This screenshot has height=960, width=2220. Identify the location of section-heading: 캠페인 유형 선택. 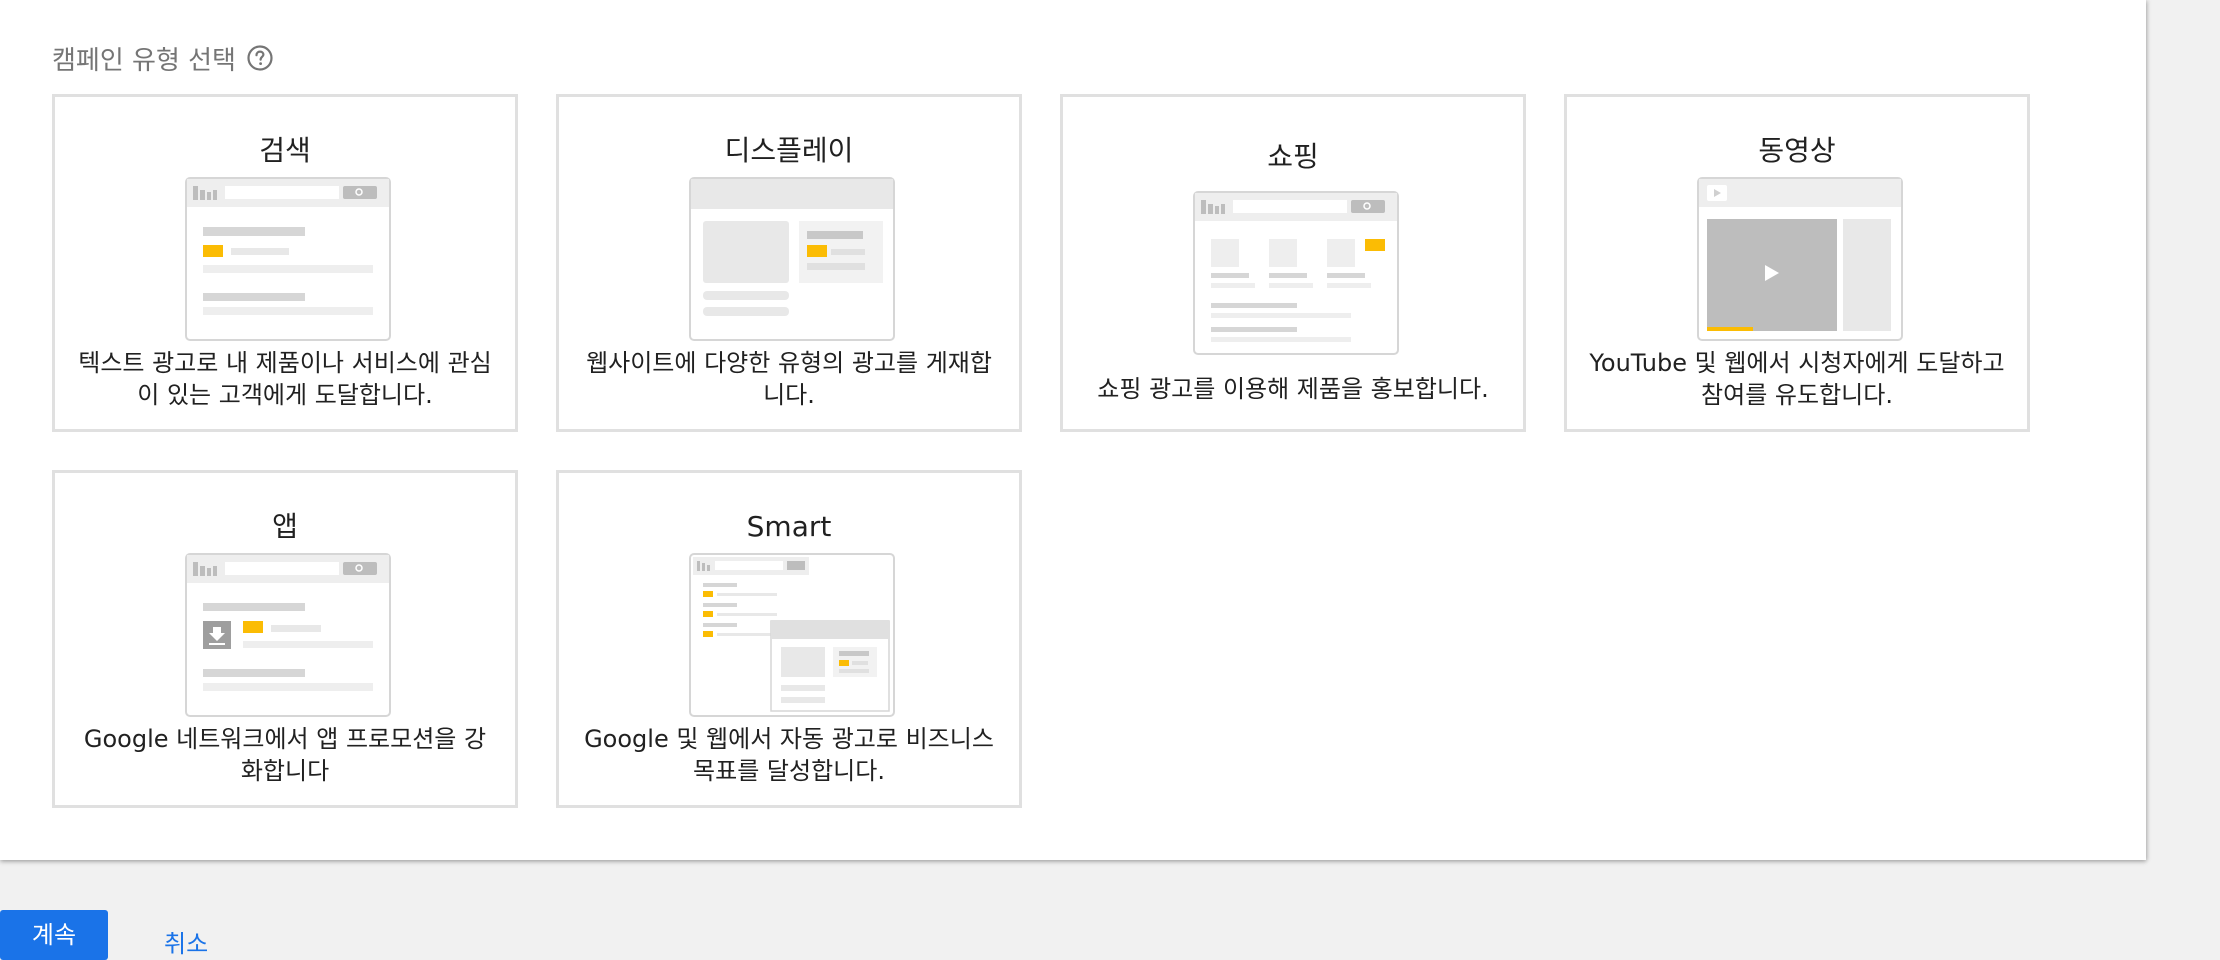
(163, 58).